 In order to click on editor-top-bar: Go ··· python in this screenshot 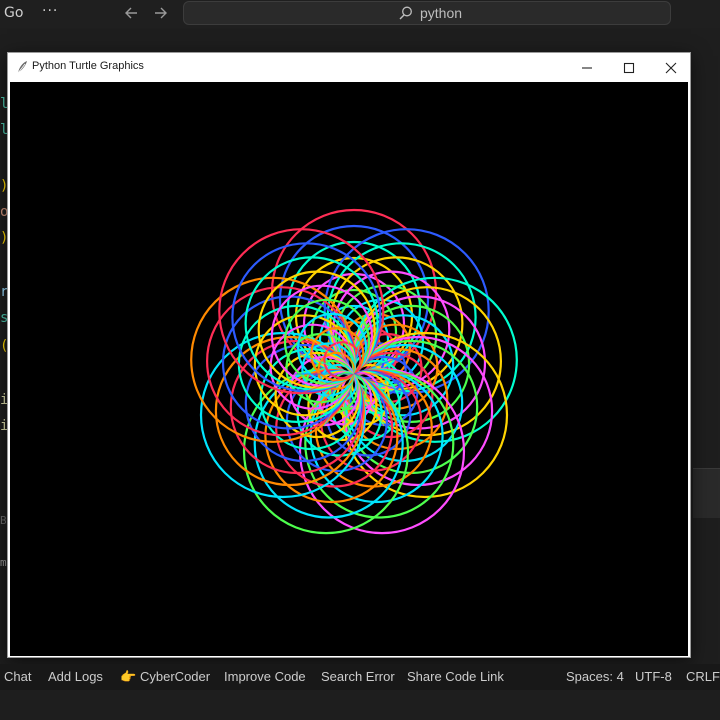, I will do `click(360, 14)`.